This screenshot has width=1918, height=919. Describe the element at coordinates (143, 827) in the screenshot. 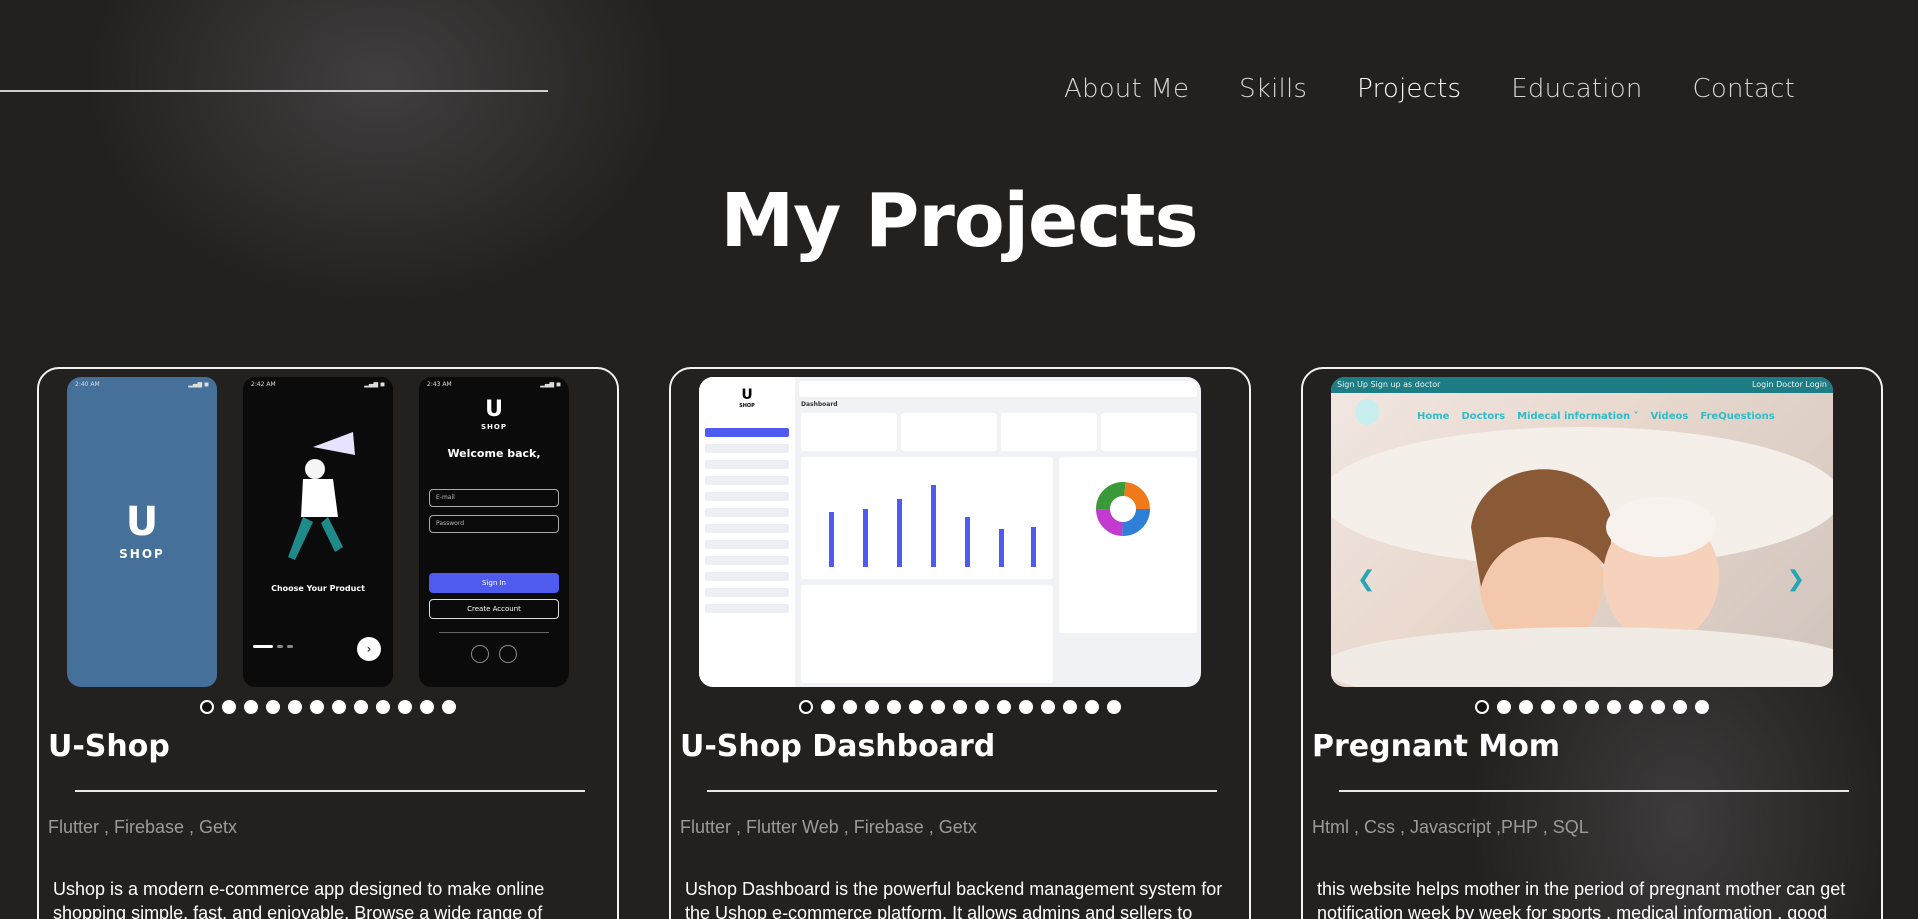

I see `project-tech: Flutter , Firebase , Getx` at that location.